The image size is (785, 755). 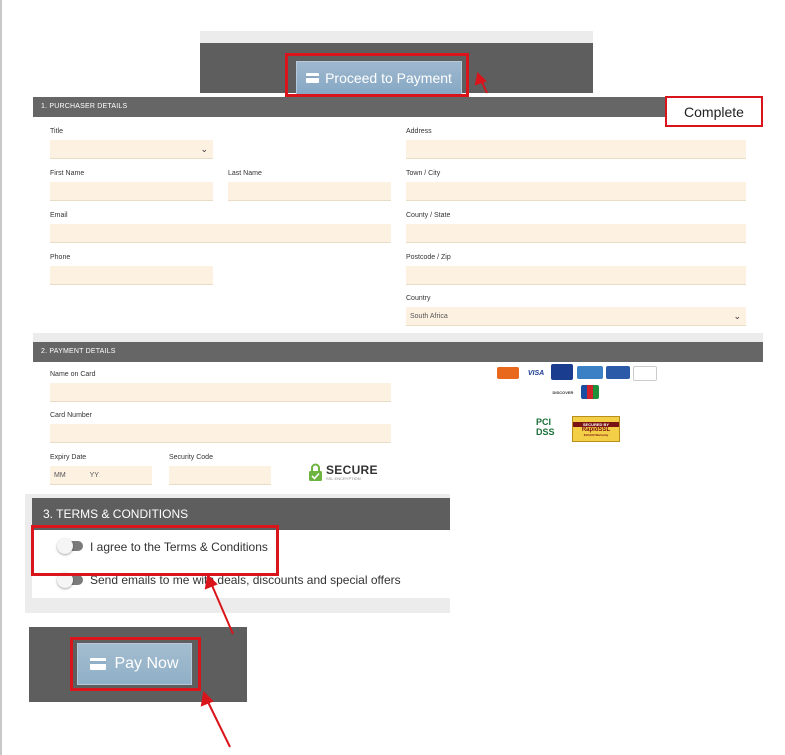 What do you see at coordinates (222, 608) in the screenshot?
I see `arrow-terms` at bounding box center [222, 608].